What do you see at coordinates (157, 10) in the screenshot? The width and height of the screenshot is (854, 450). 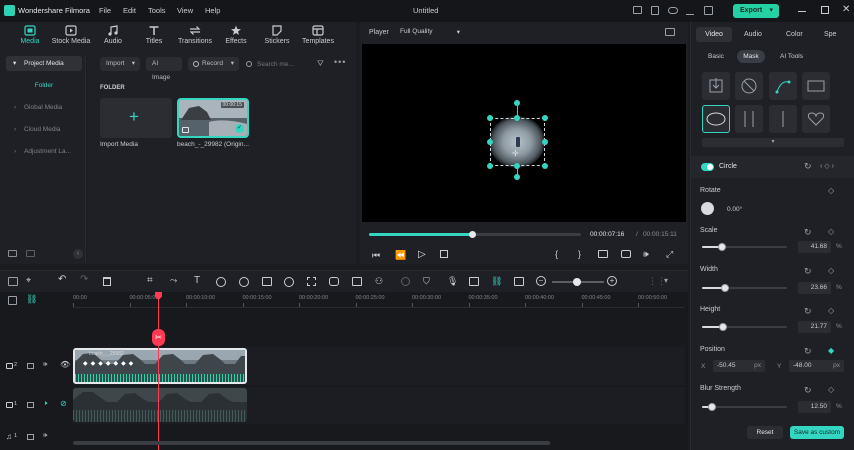 I see `menu-tools: Tools` at bounding box center [157, 10].